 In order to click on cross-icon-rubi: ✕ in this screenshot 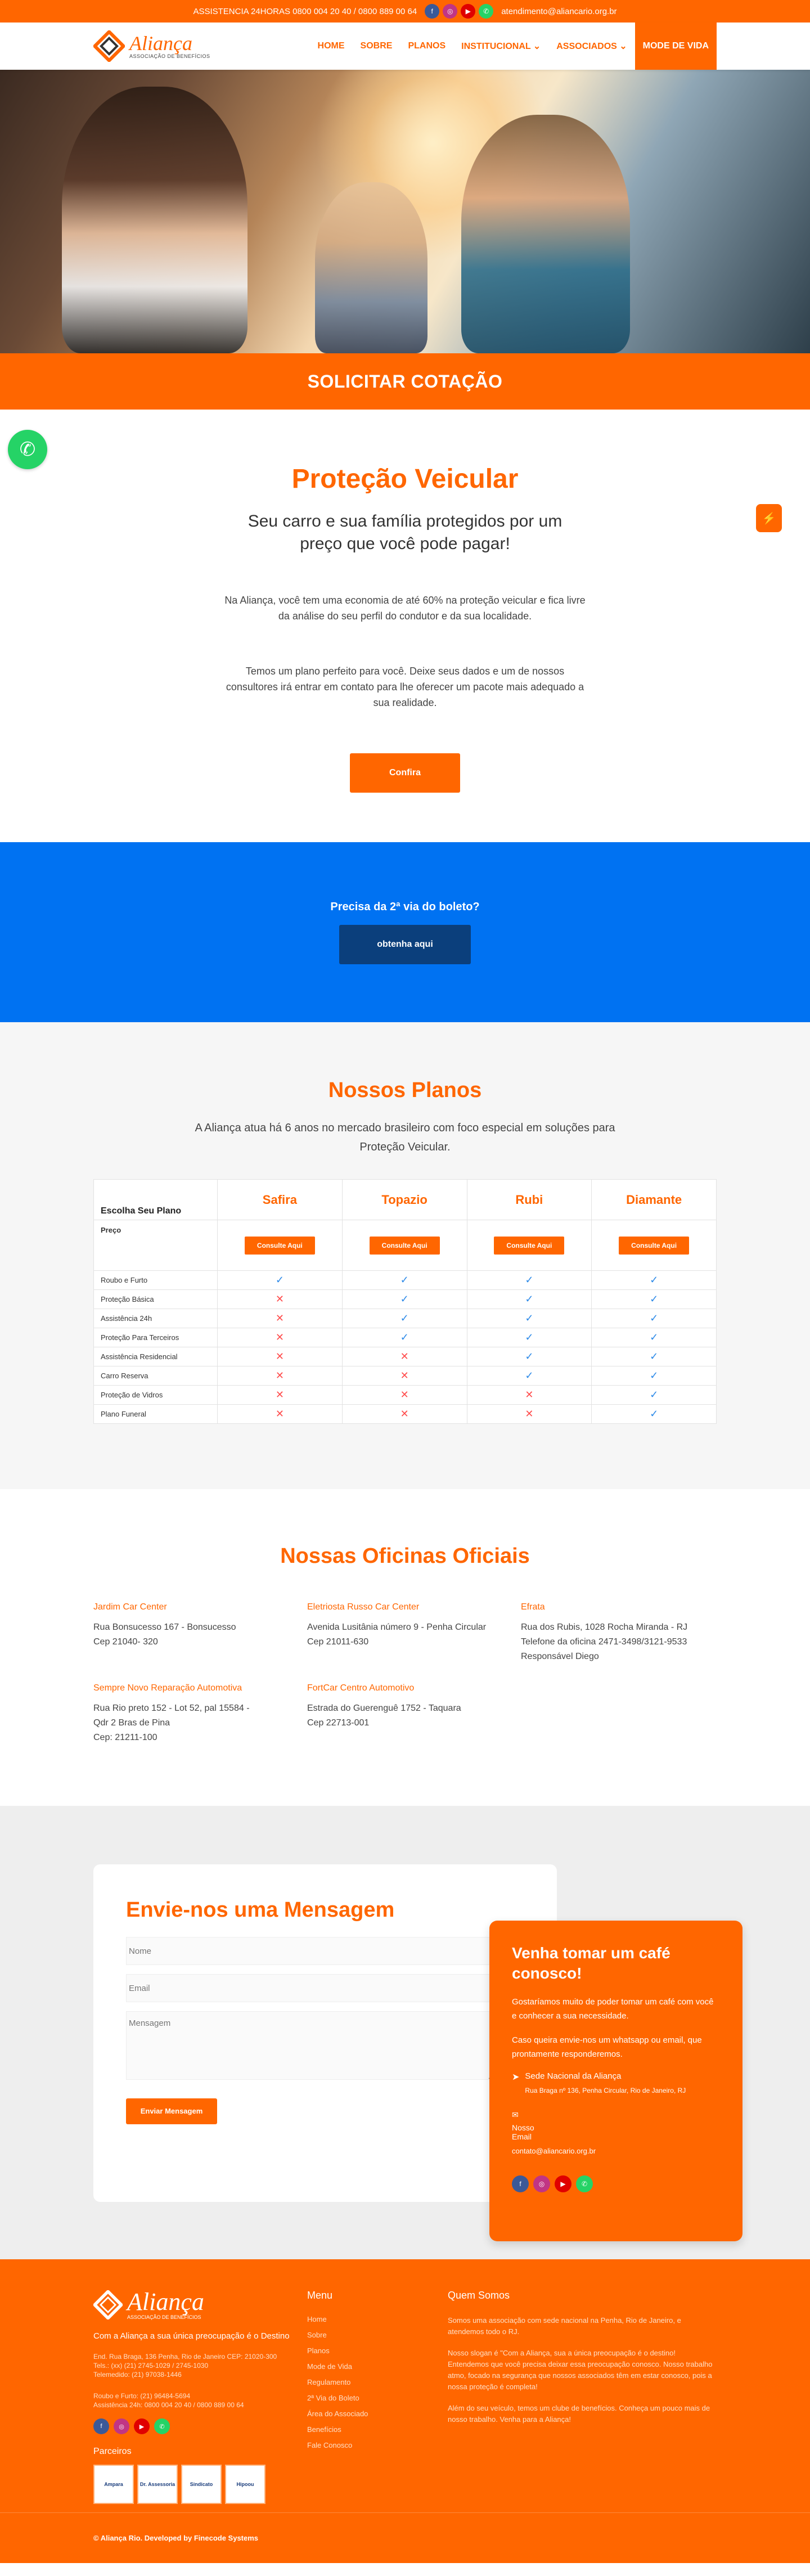, I will do `click(529, 1395)`.